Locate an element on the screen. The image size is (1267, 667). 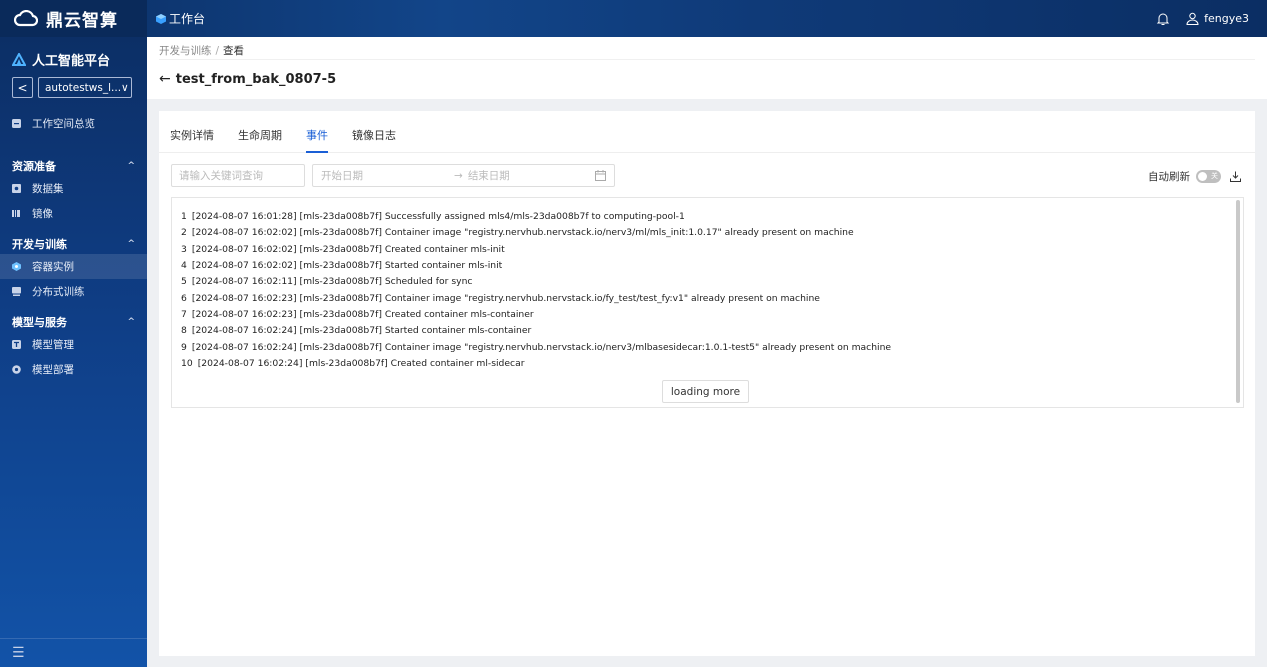
distributed-icon is located at coordinates (16, 291).